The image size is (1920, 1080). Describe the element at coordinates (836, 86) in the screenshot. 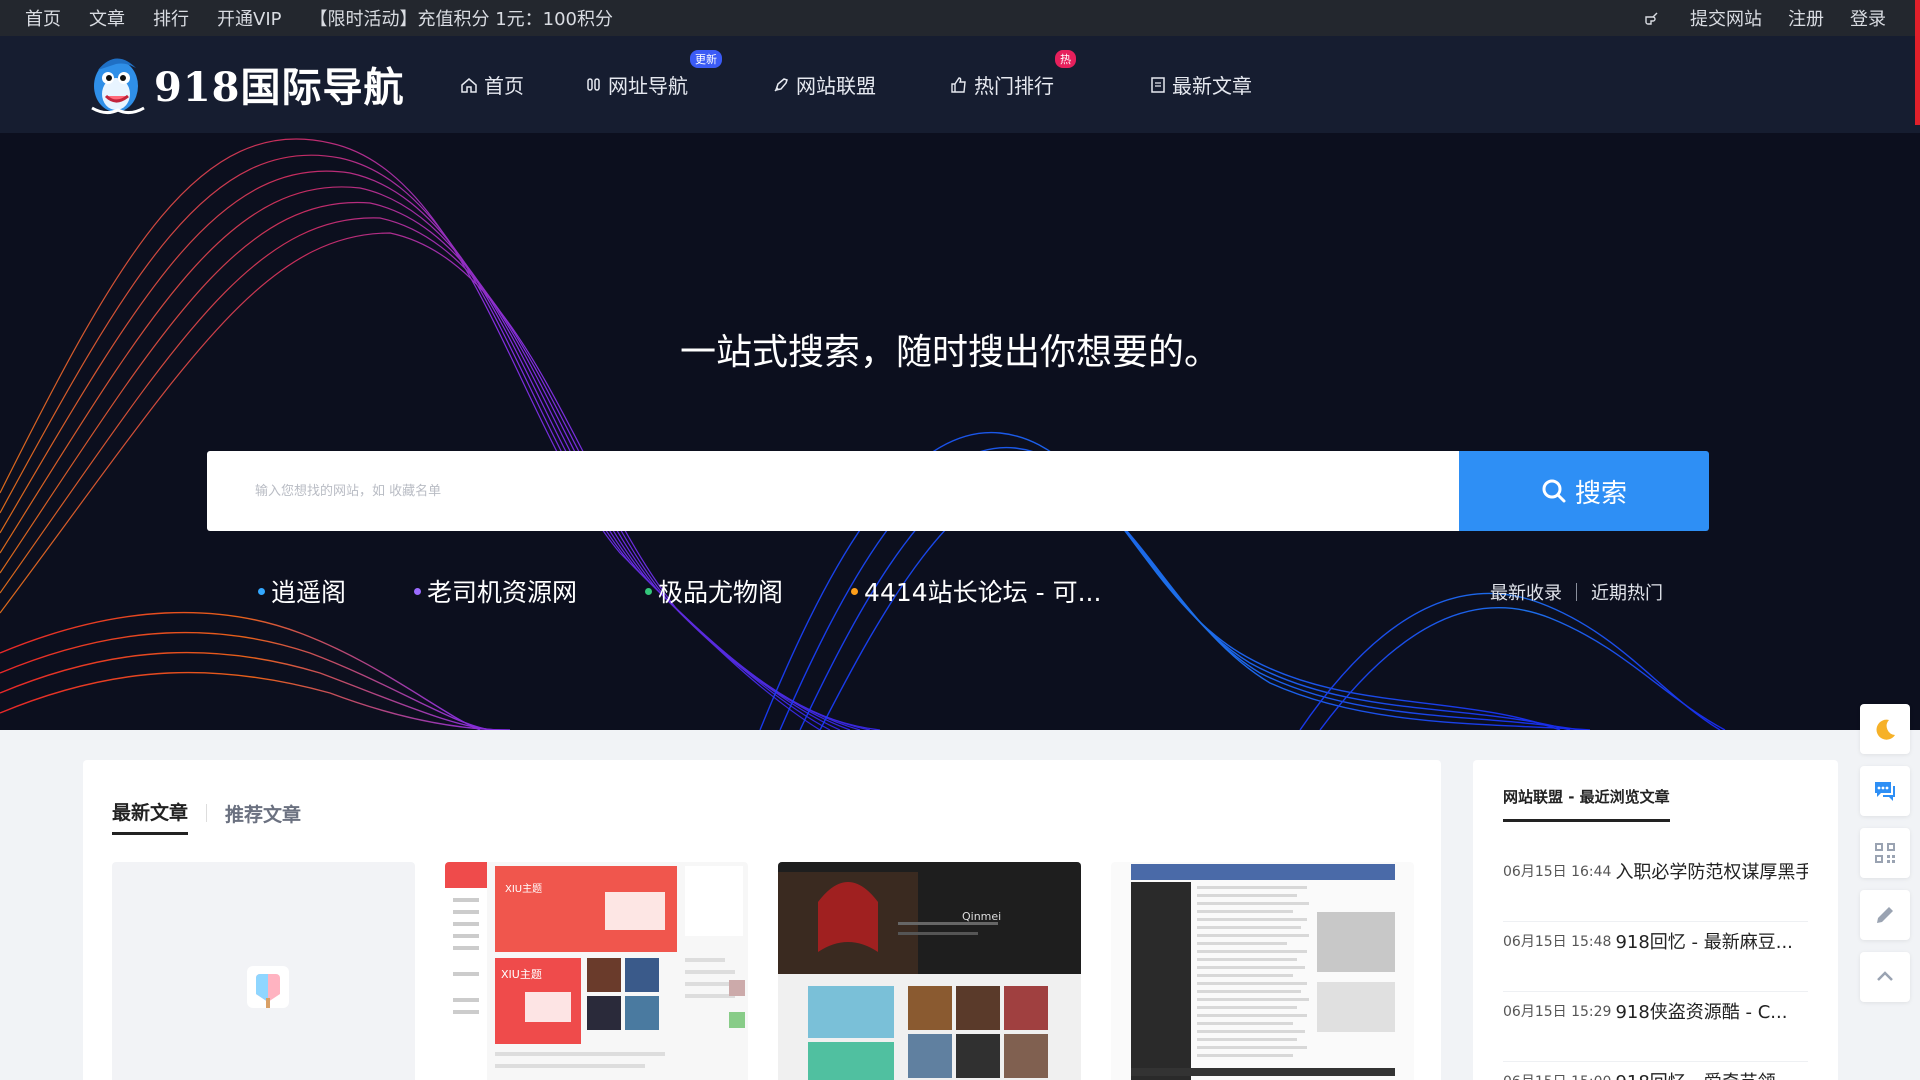

I see `nav-site-alliance-label: 网站联盟` at that location.